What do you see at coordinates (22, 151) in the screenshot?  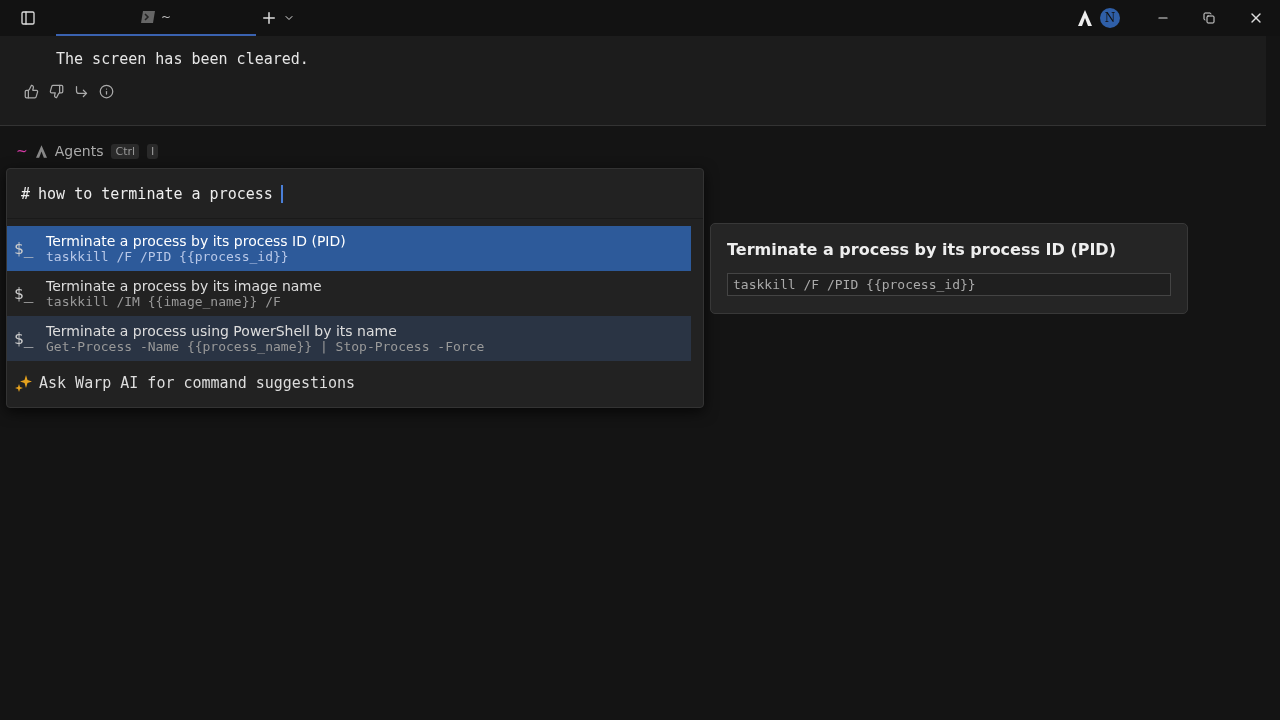 I see `prompt-directory: ~` at bounding box center [22, 151].